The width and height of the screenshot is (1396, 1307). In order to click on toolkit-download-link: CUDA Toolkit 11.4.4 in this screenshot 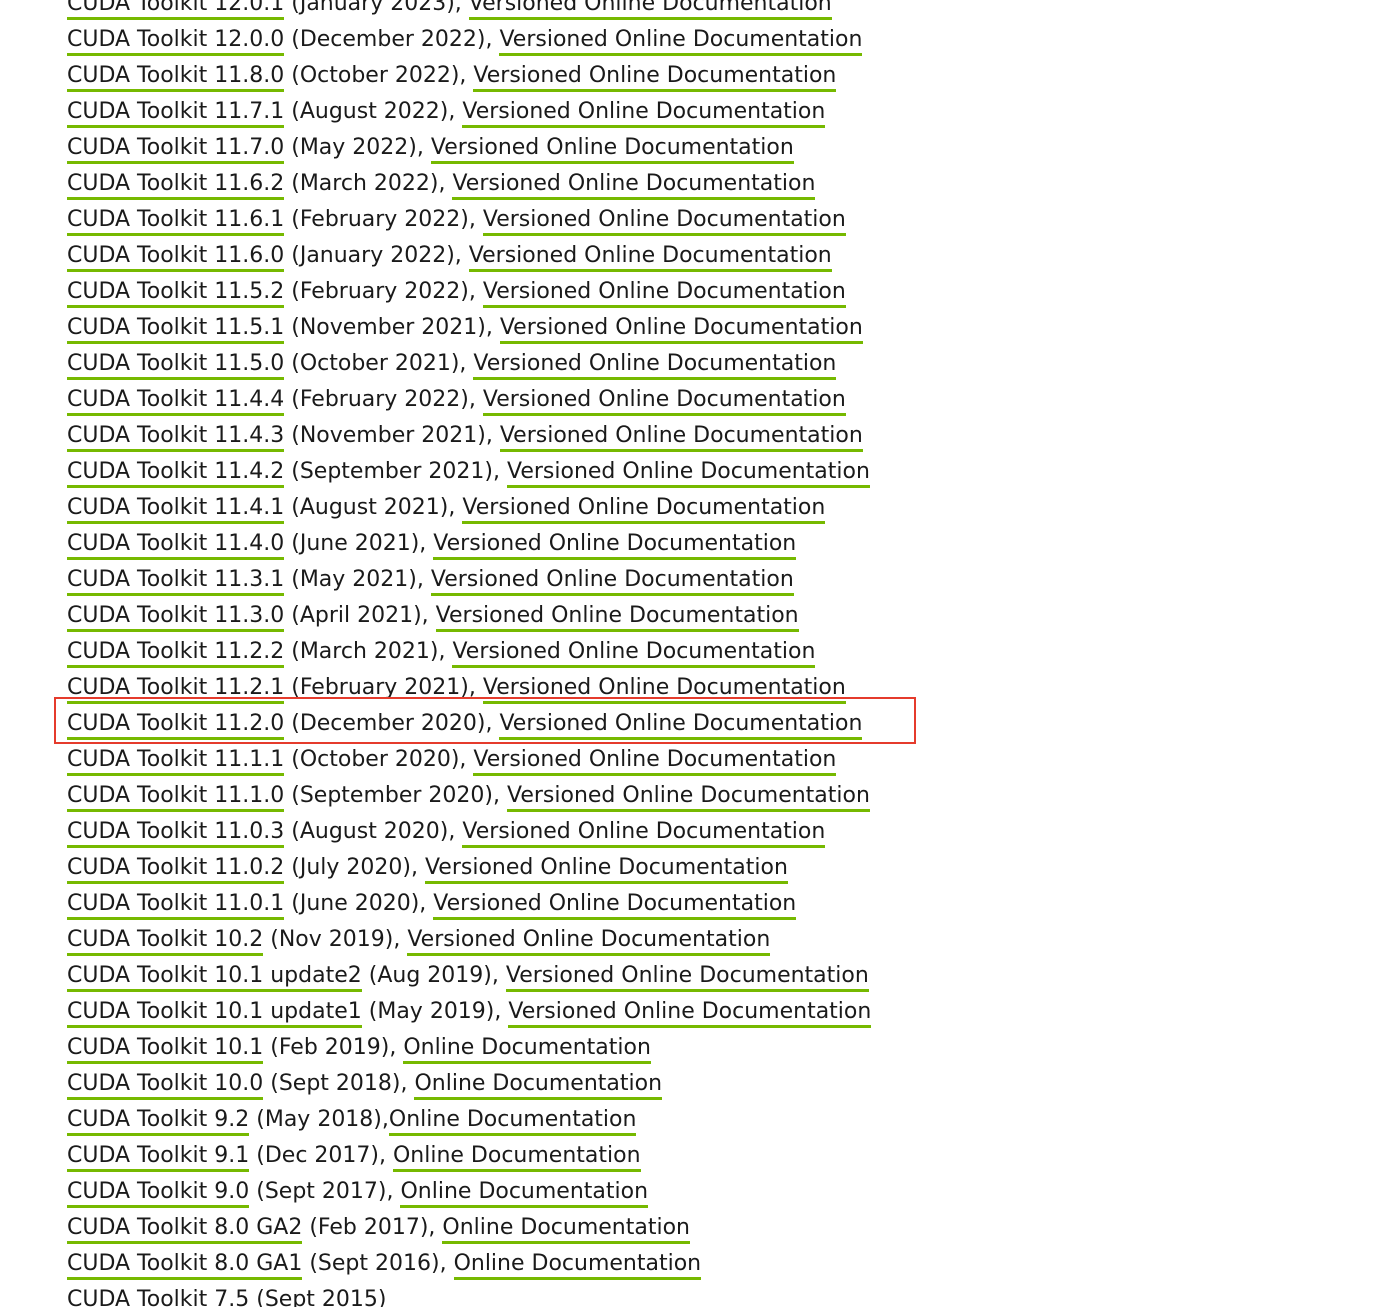, I will do `click(176, 401)`.